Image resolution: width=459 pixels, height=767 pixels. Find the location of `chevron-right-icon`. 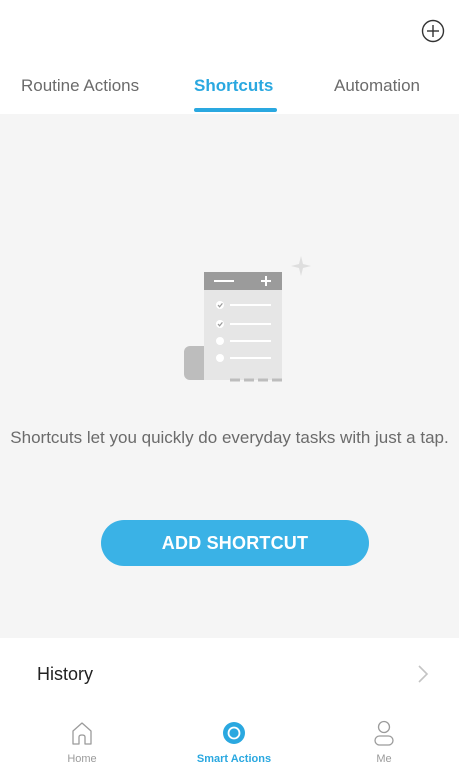

chevron-right-icon is located at coordinates (423, 674).